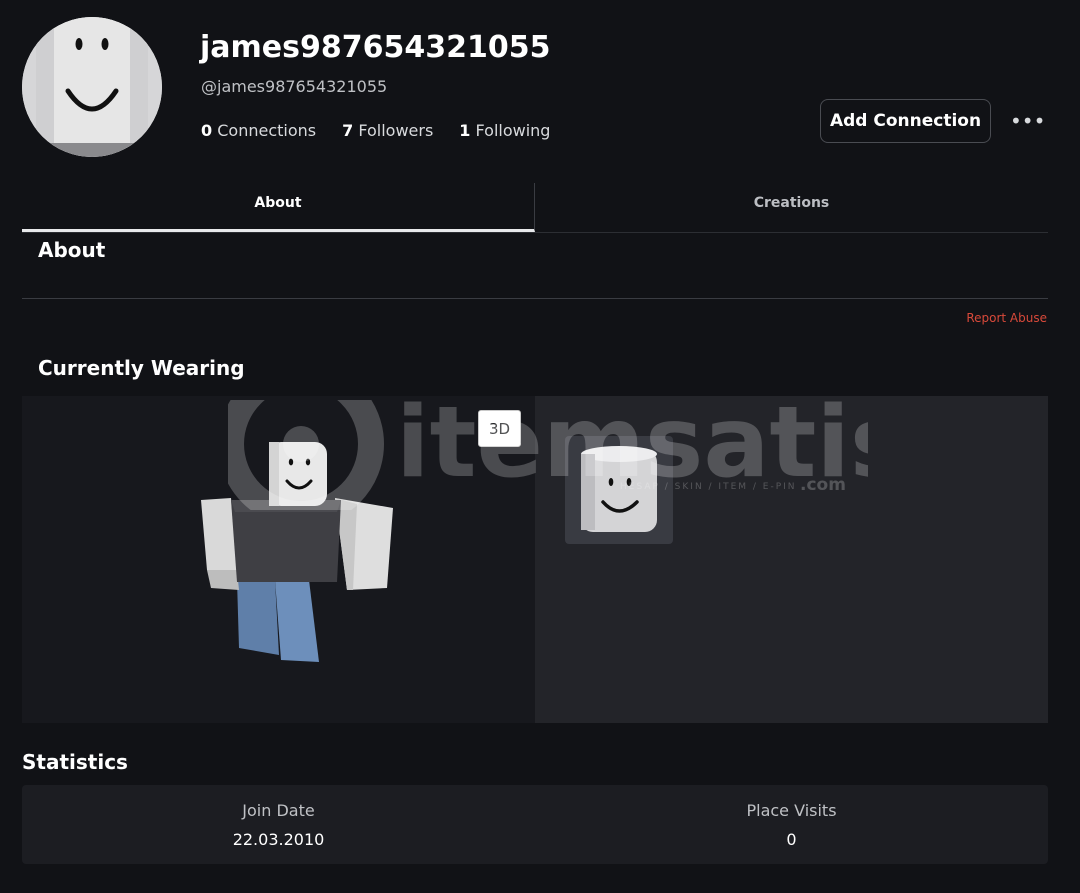 This screenshot has width=1080, height=893. What do you see at coordinates (513, 130) in the screenshot?
I see `following-label: Following` at bounding box center [513, 130].